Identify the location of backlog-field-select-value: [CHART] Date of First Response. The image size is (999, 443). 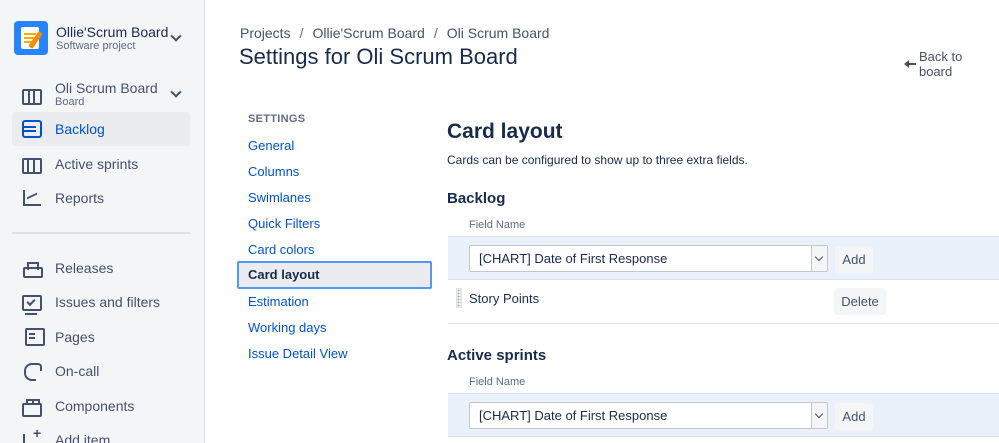
(573, 258).